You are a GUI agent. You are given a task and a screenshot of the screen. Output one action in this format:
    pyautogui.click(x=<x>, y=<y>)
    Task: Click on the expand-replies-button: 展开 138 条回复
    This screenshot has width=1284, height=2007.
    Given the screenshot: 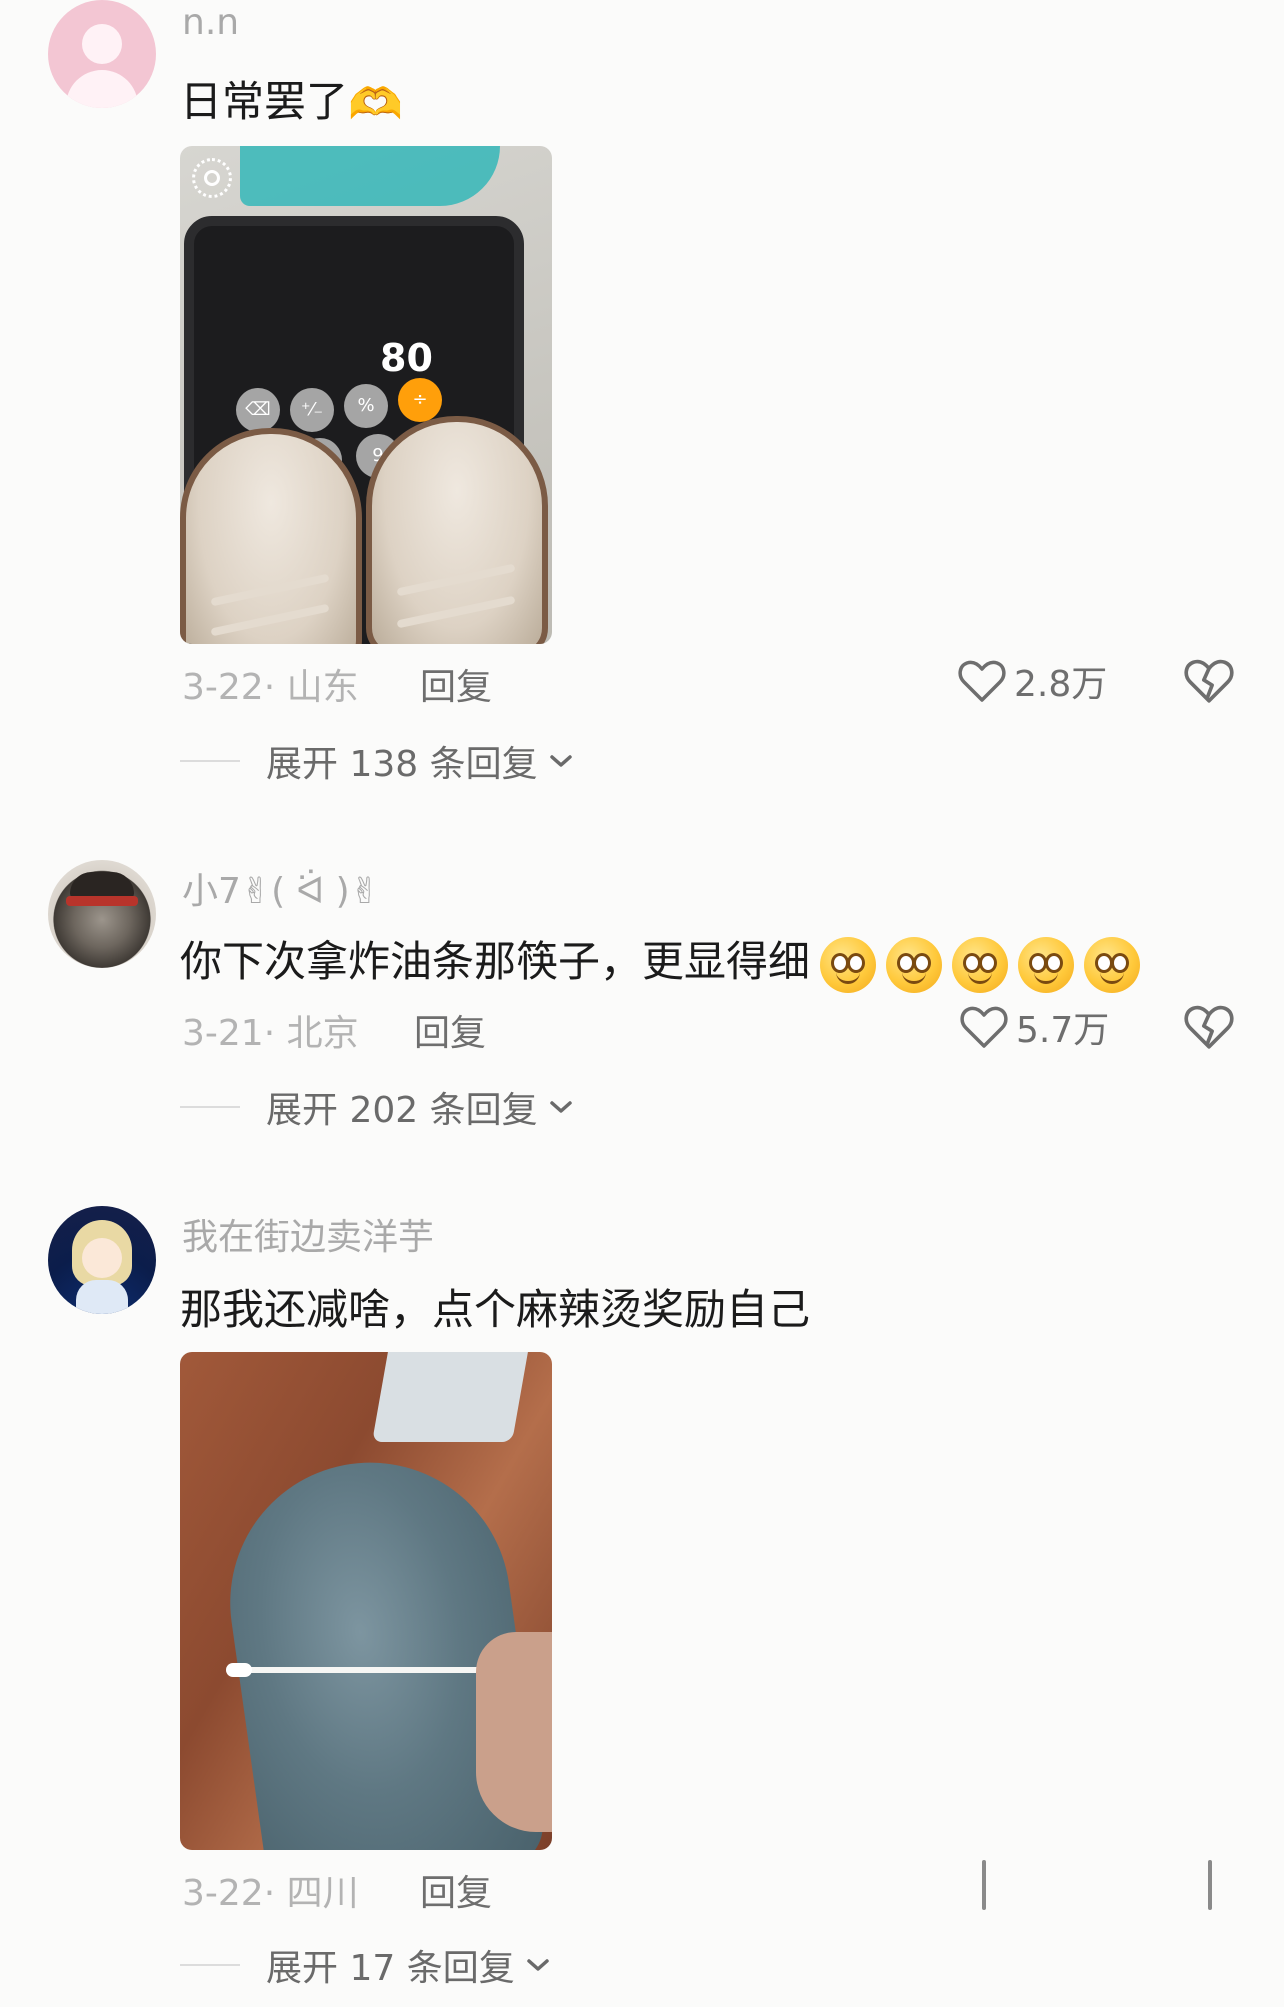 What is the action you would take?
    pyautogui.click(x=377, y=761)
    